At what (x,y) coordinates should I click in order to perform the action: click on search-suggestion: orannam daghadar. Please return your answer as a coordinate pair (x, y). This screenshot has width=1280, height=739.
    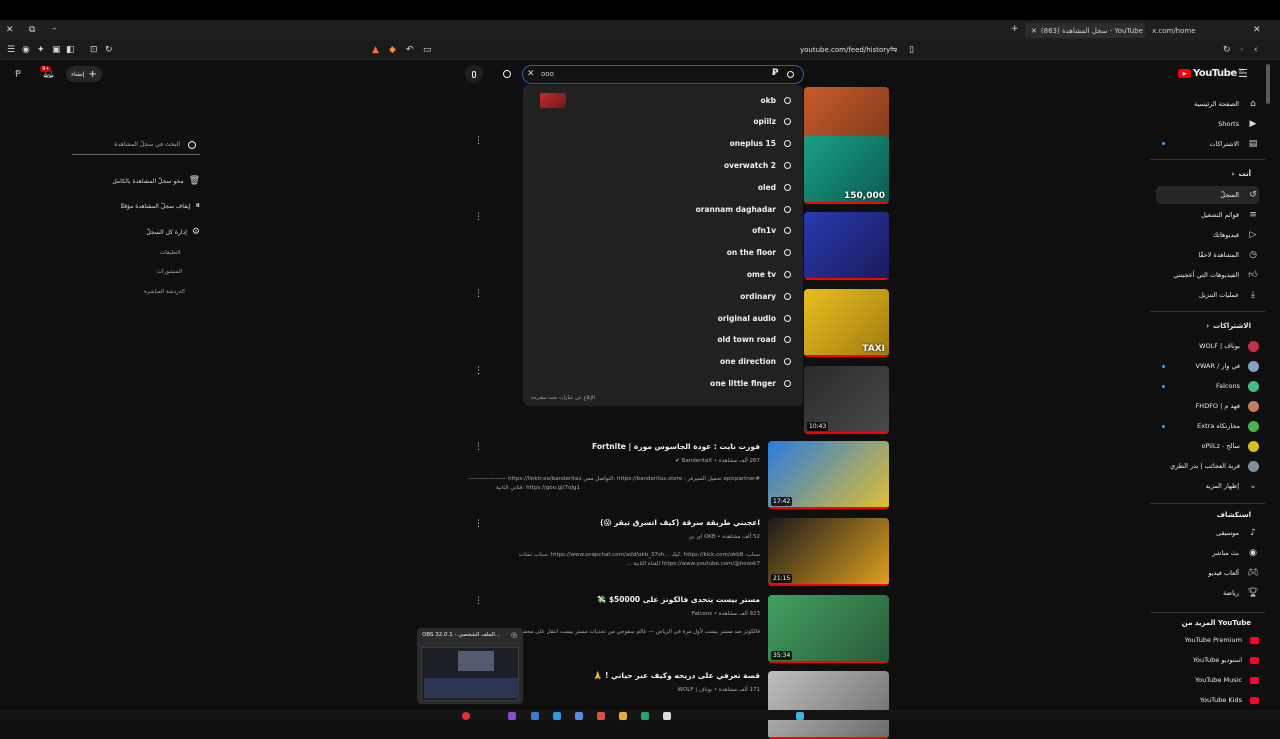
    Looking at the image, I should click on (743, 209).